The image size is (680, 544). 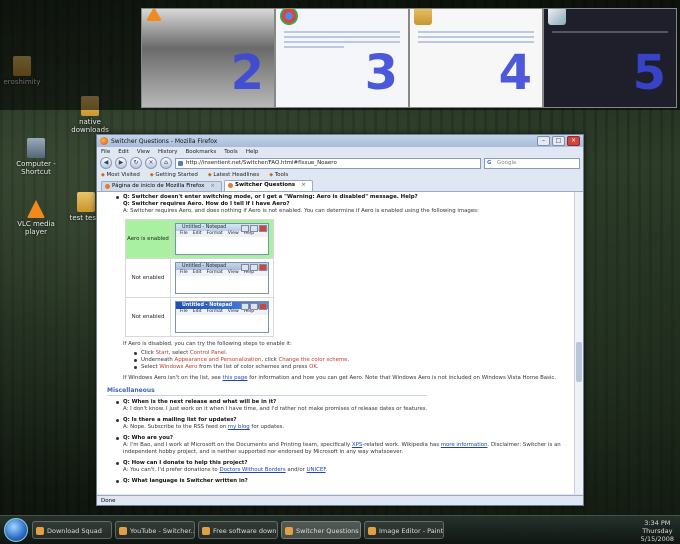 I want to click on more-information-link: more information, so click(x=464, y=445).